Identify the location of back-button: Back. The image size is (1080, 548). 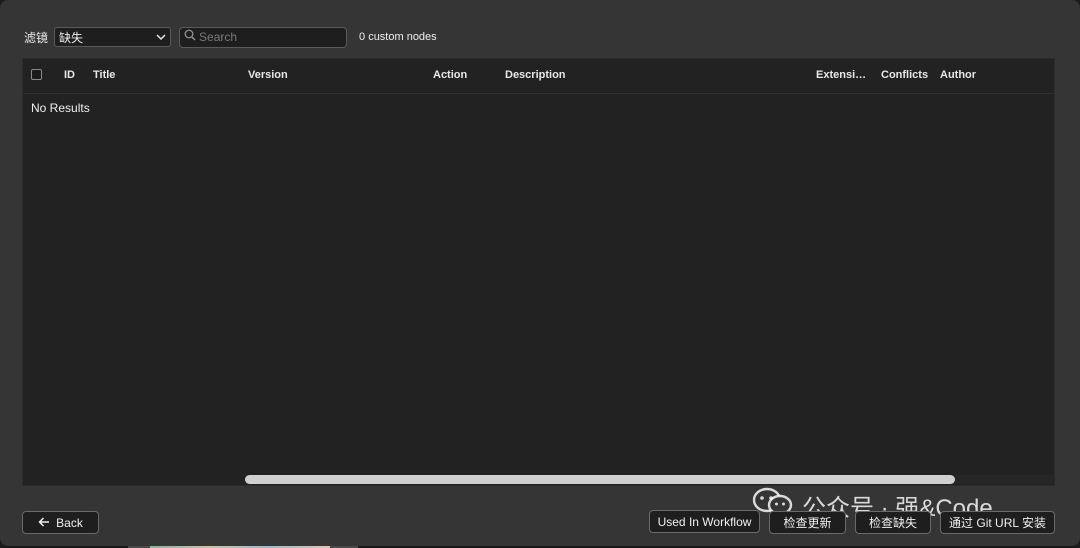
(60, 522).